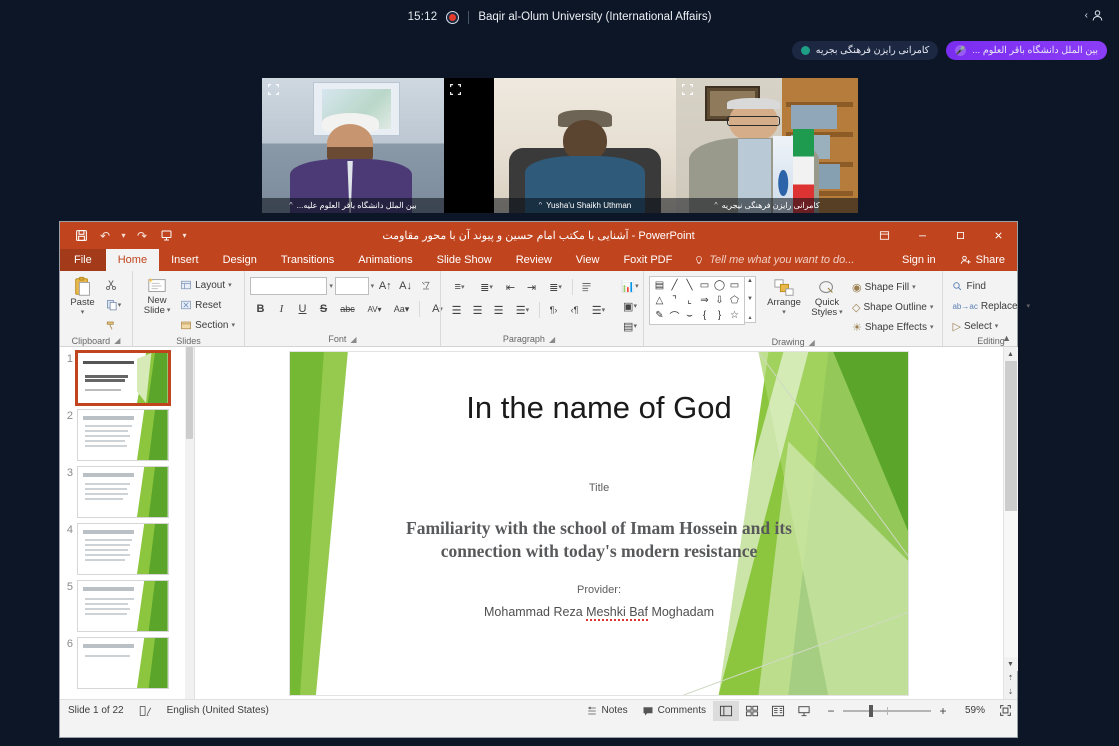 The width and height of the screenshot is (1119, 746). I want to click on tab-insert: Insert, so click(185, 260).